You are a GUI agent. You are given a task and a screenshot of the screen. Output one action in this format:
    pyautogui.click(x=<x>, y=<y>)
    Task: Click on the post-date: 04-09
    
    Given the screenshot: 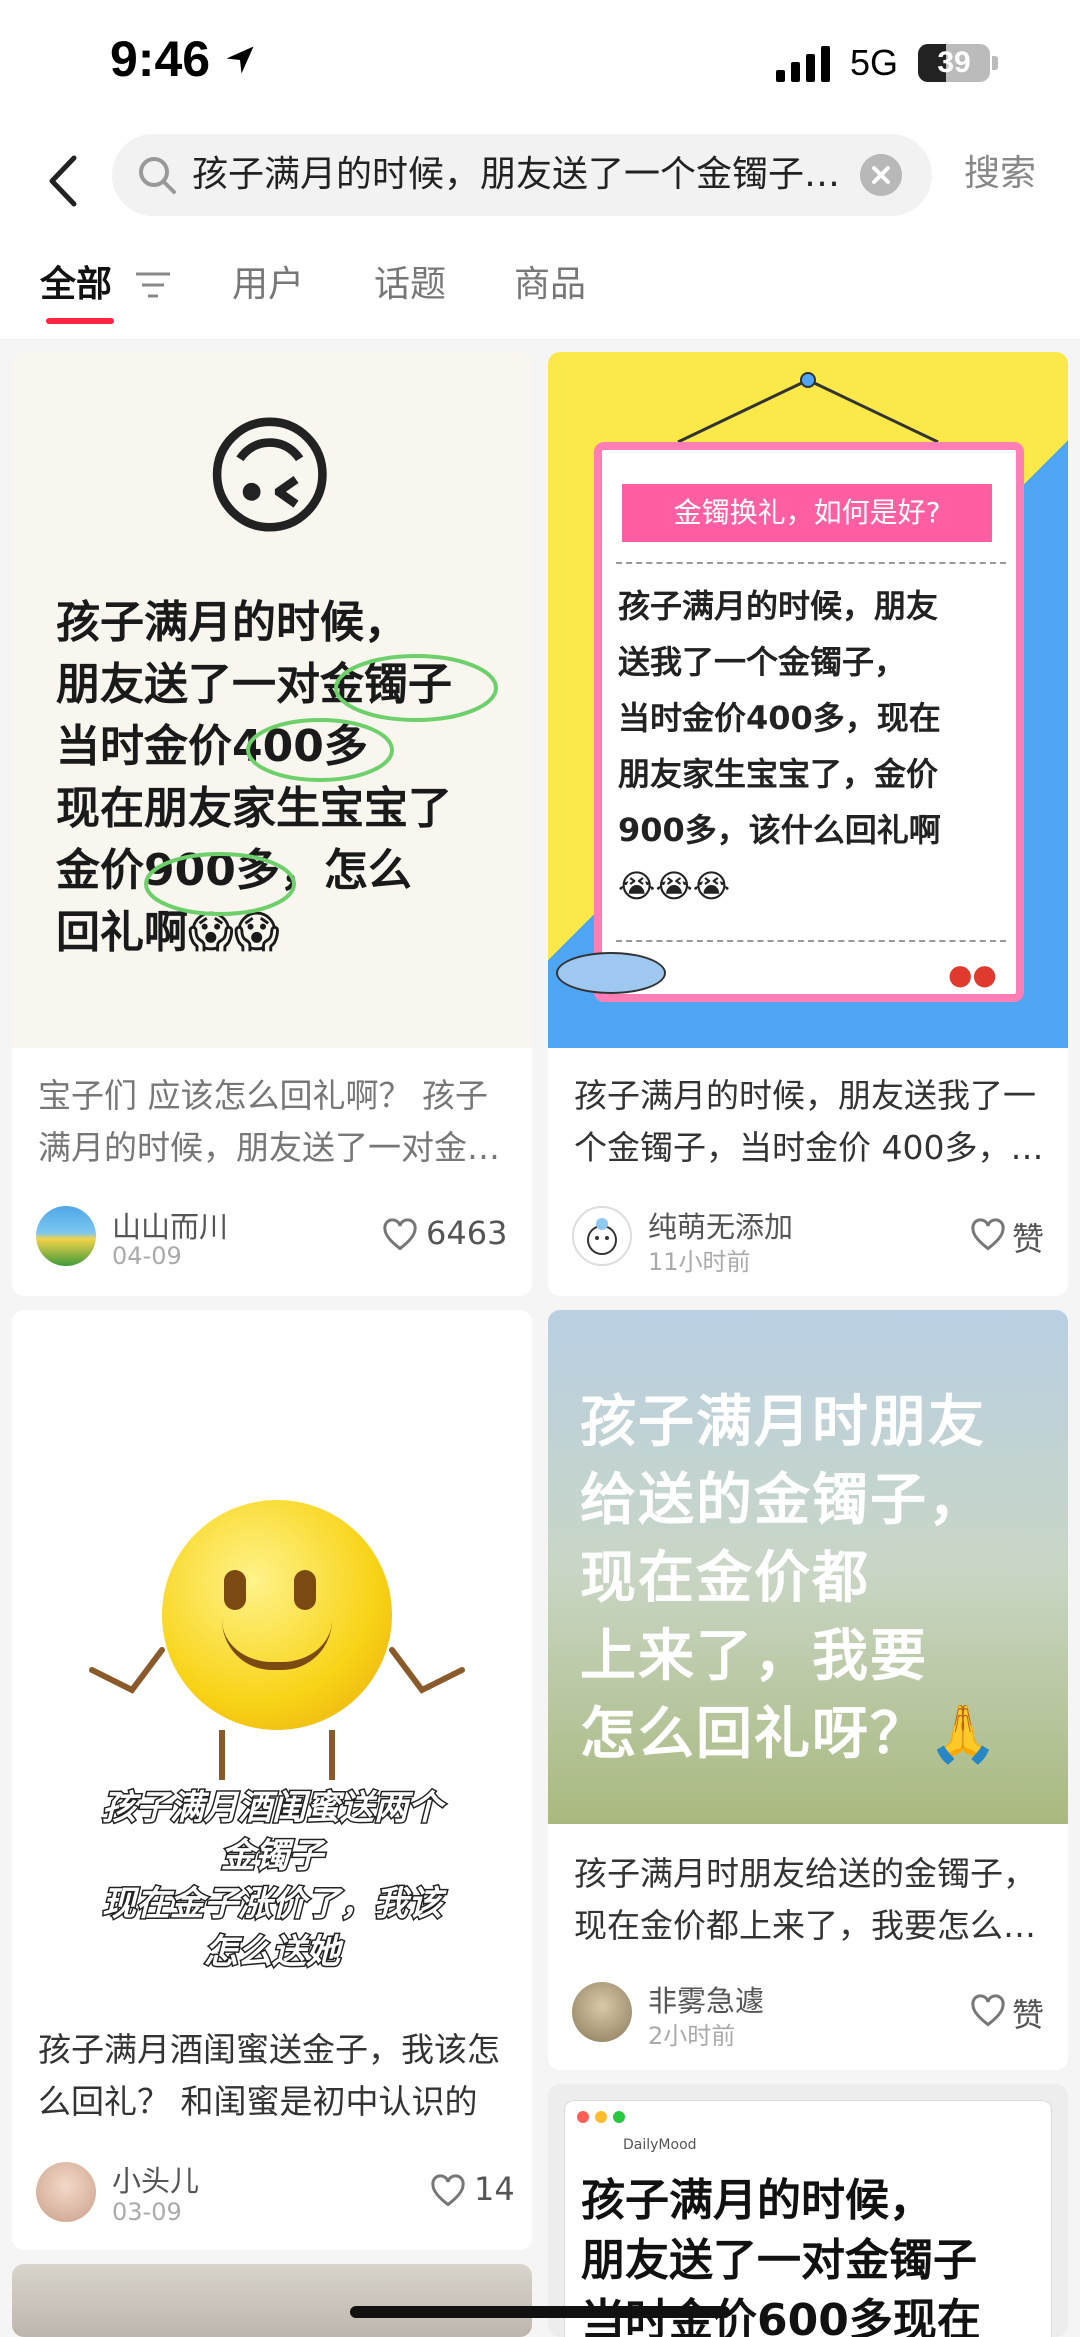 What is the action you would take?
    pyautogui.click(x=147, y=1256)
    